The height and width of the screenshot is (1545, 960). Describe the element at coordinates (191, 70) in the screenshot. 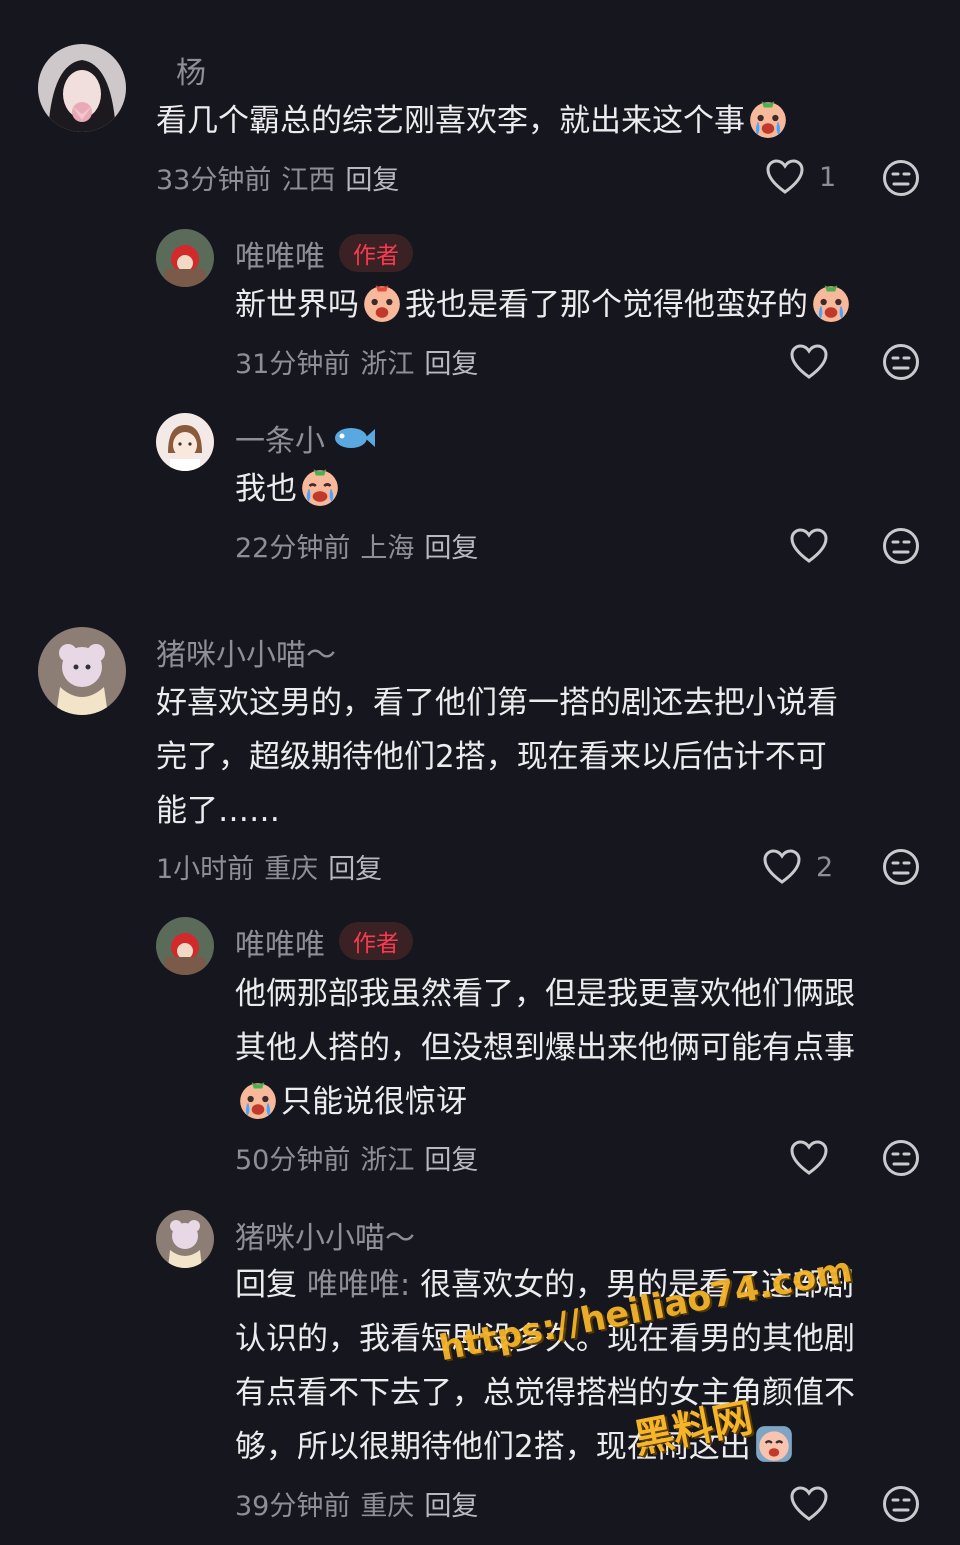

I see `commenter-name: 杨` at that location.